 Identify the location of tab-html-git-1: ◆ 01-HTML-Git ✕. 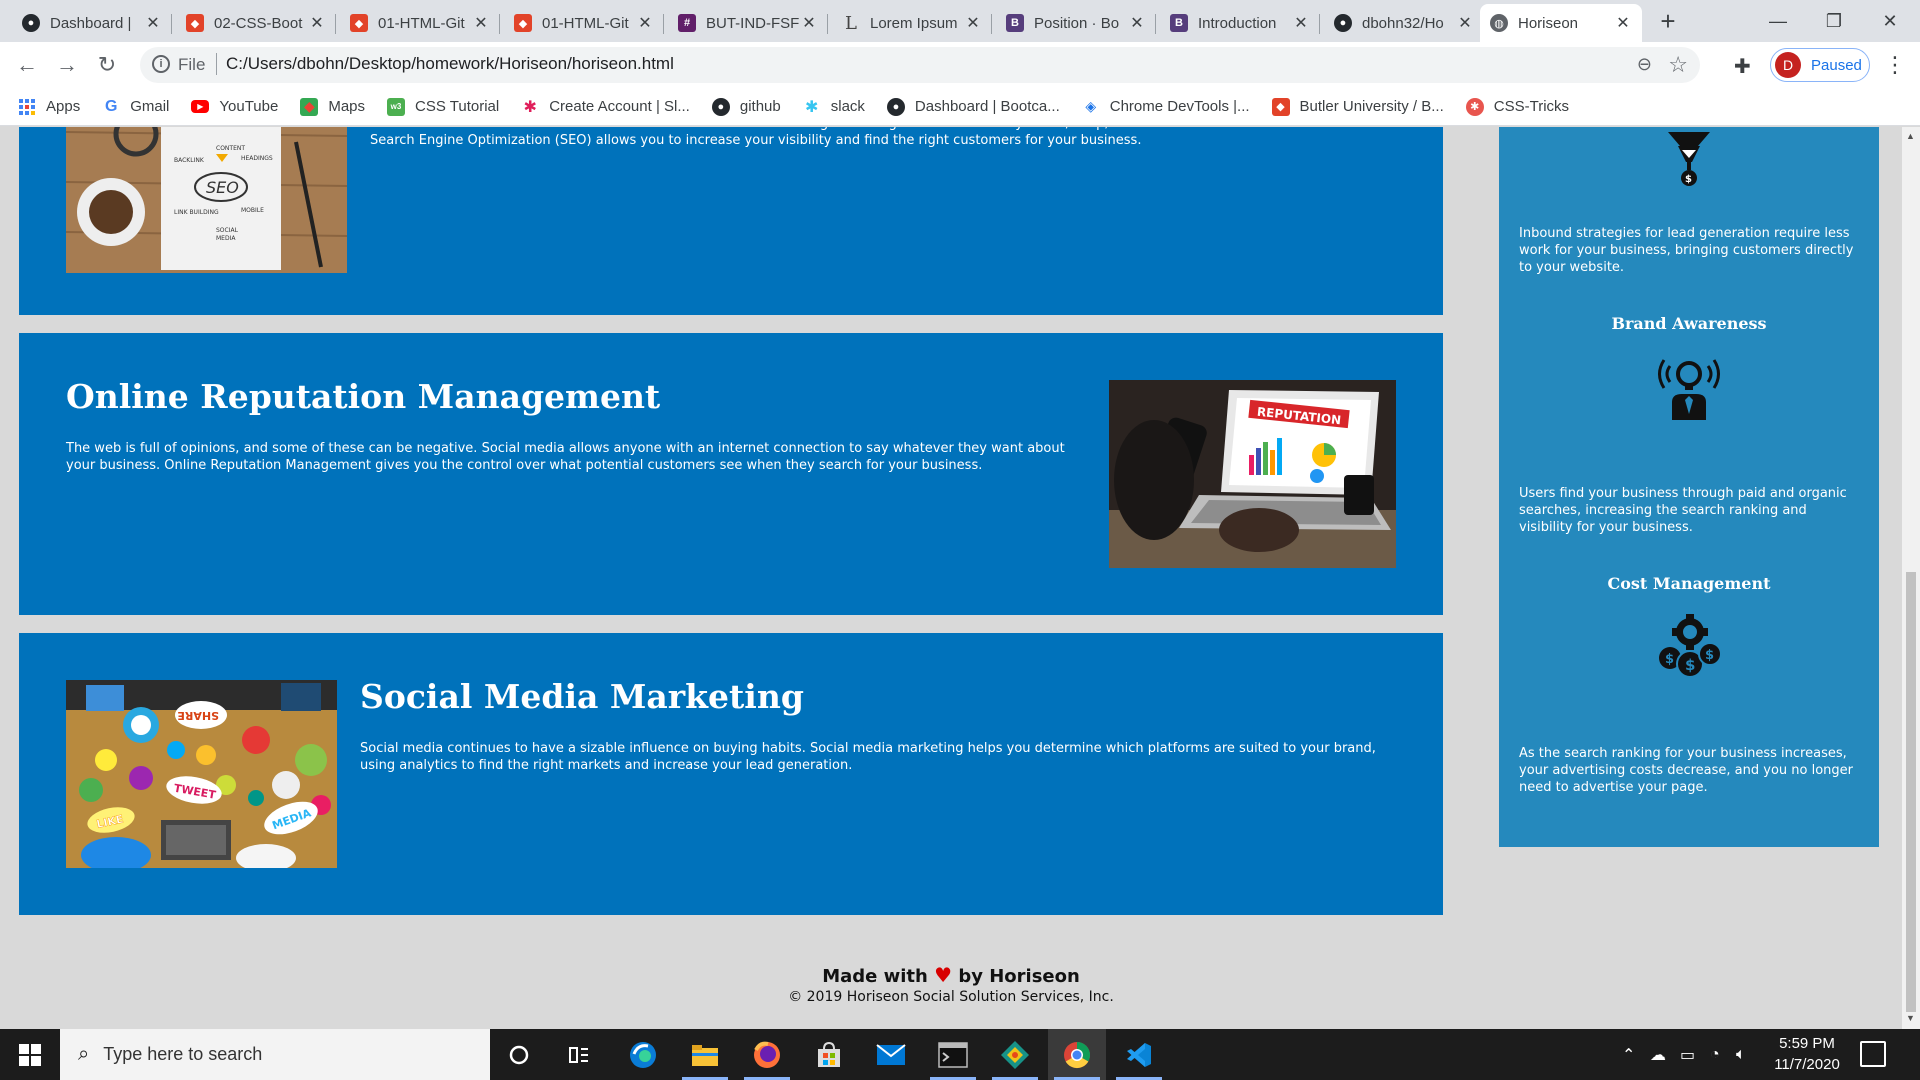
(420, 23).